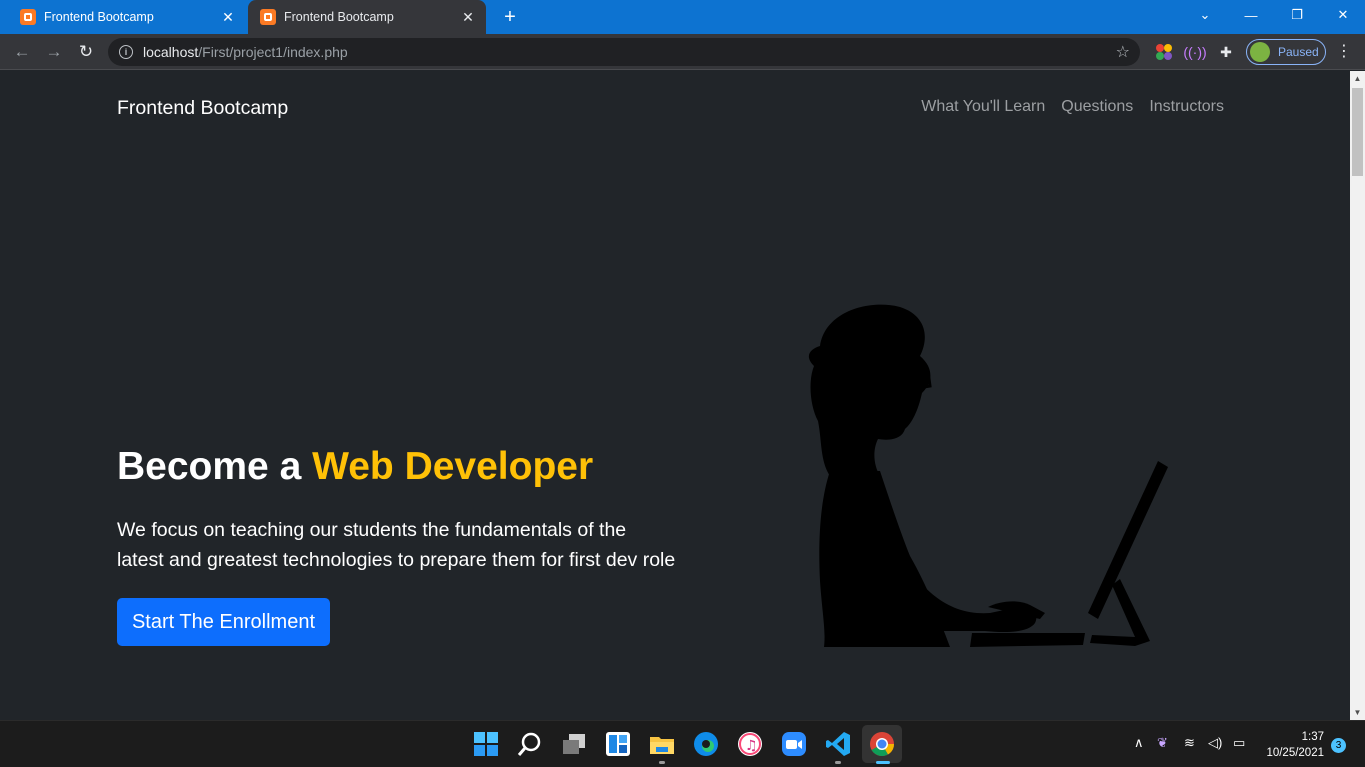  What do you see at coordinates (273, 52) in the screenshot?
I see `url-path: /First/project1/index.php` at bounding box center [273, 52].